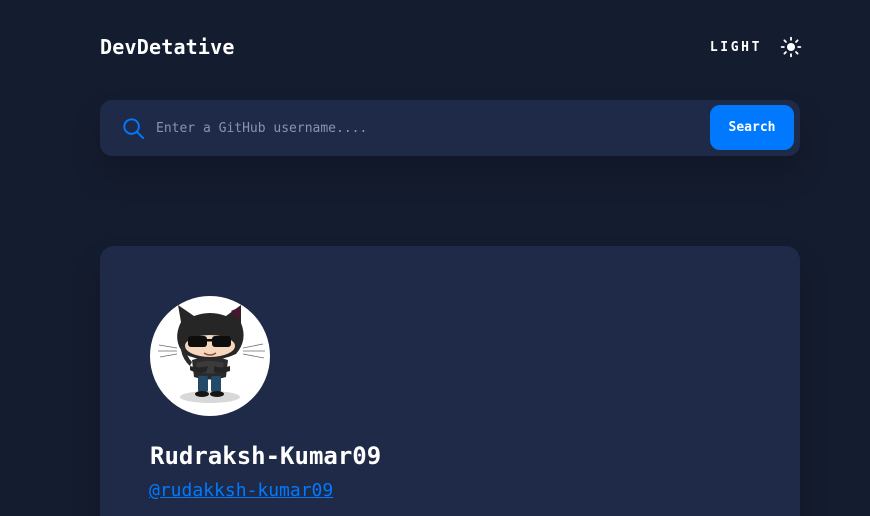 The height and width of the screenshot is (516, 870). I want to click on theme-label: LIGHT, so click(735, 47).